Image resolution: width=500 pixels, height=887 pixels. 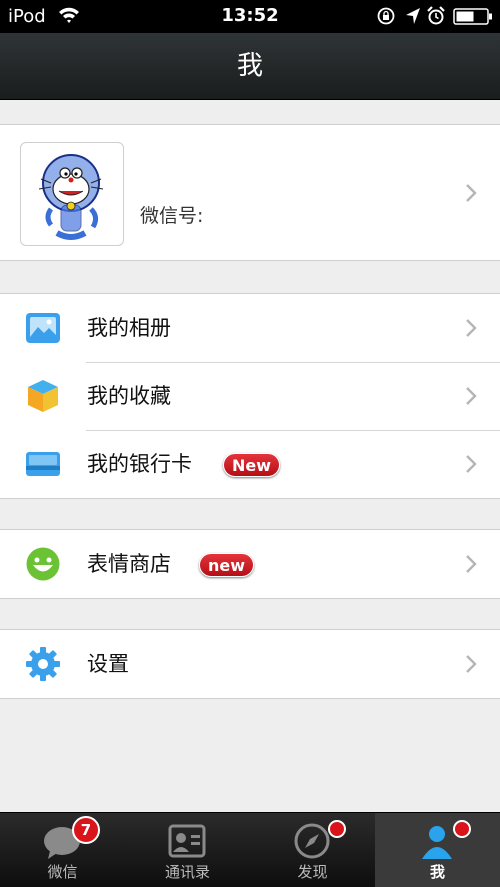 What do you see at coordinates (62, 850) in the screenshot?
I see `tab-chats: 7 微信` at bounding box center [62, 850].